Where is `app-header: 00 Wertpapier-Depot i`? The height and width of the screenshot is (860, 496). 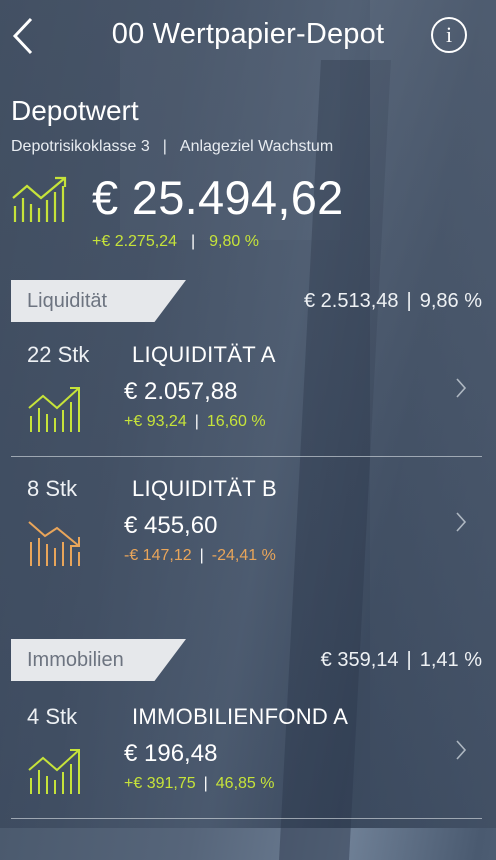 app-header: 00 Wertpapier-Depot i is located at coordinates (248, 36).